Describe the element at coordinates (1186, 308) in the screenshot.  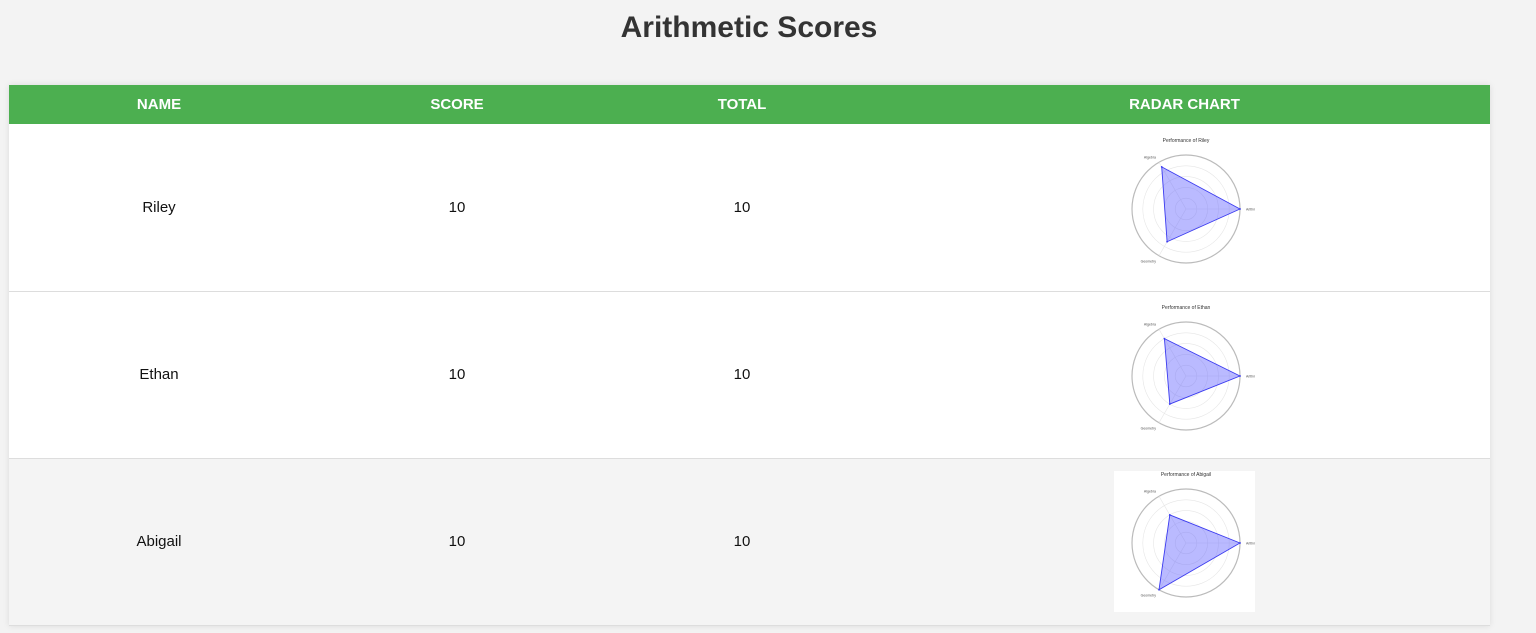
I see `radar-chart-title: Performance of Ethan` at that location.